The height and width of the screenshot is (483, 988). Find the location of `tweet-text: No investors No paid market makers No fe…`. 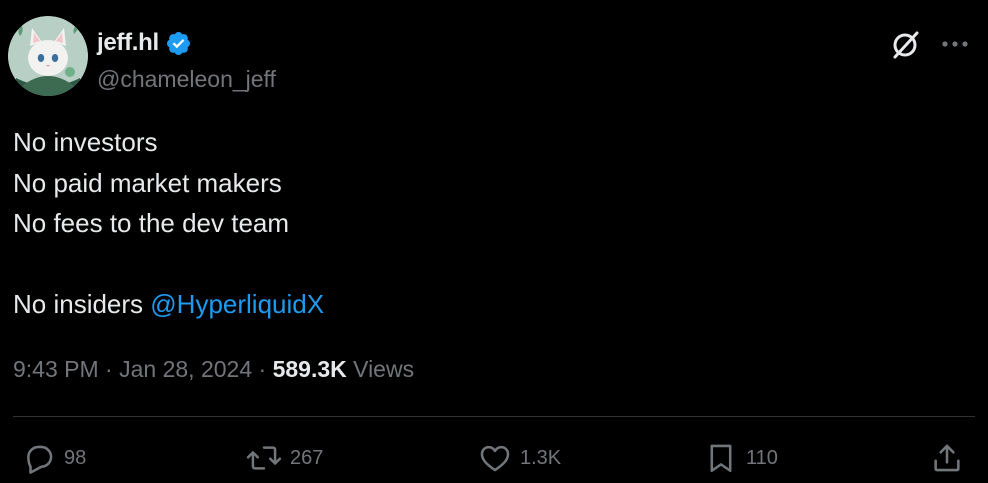

tweet-text: No investors No paid market makers No fe… is located at coordinates (168, 223).